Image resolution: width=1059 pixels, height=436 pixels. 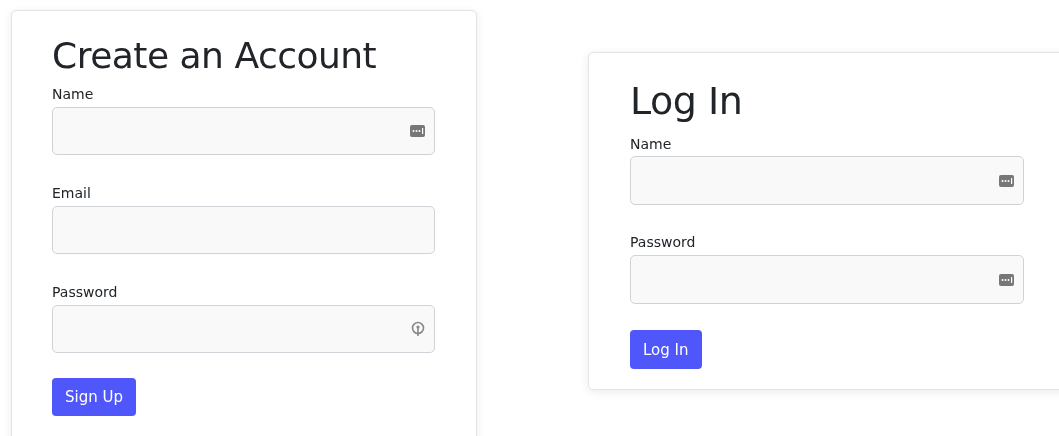 What do you see at coordinates (687, 102) in the screenshot?
I see `form-title: Log In` at bounding box center [687, 102].